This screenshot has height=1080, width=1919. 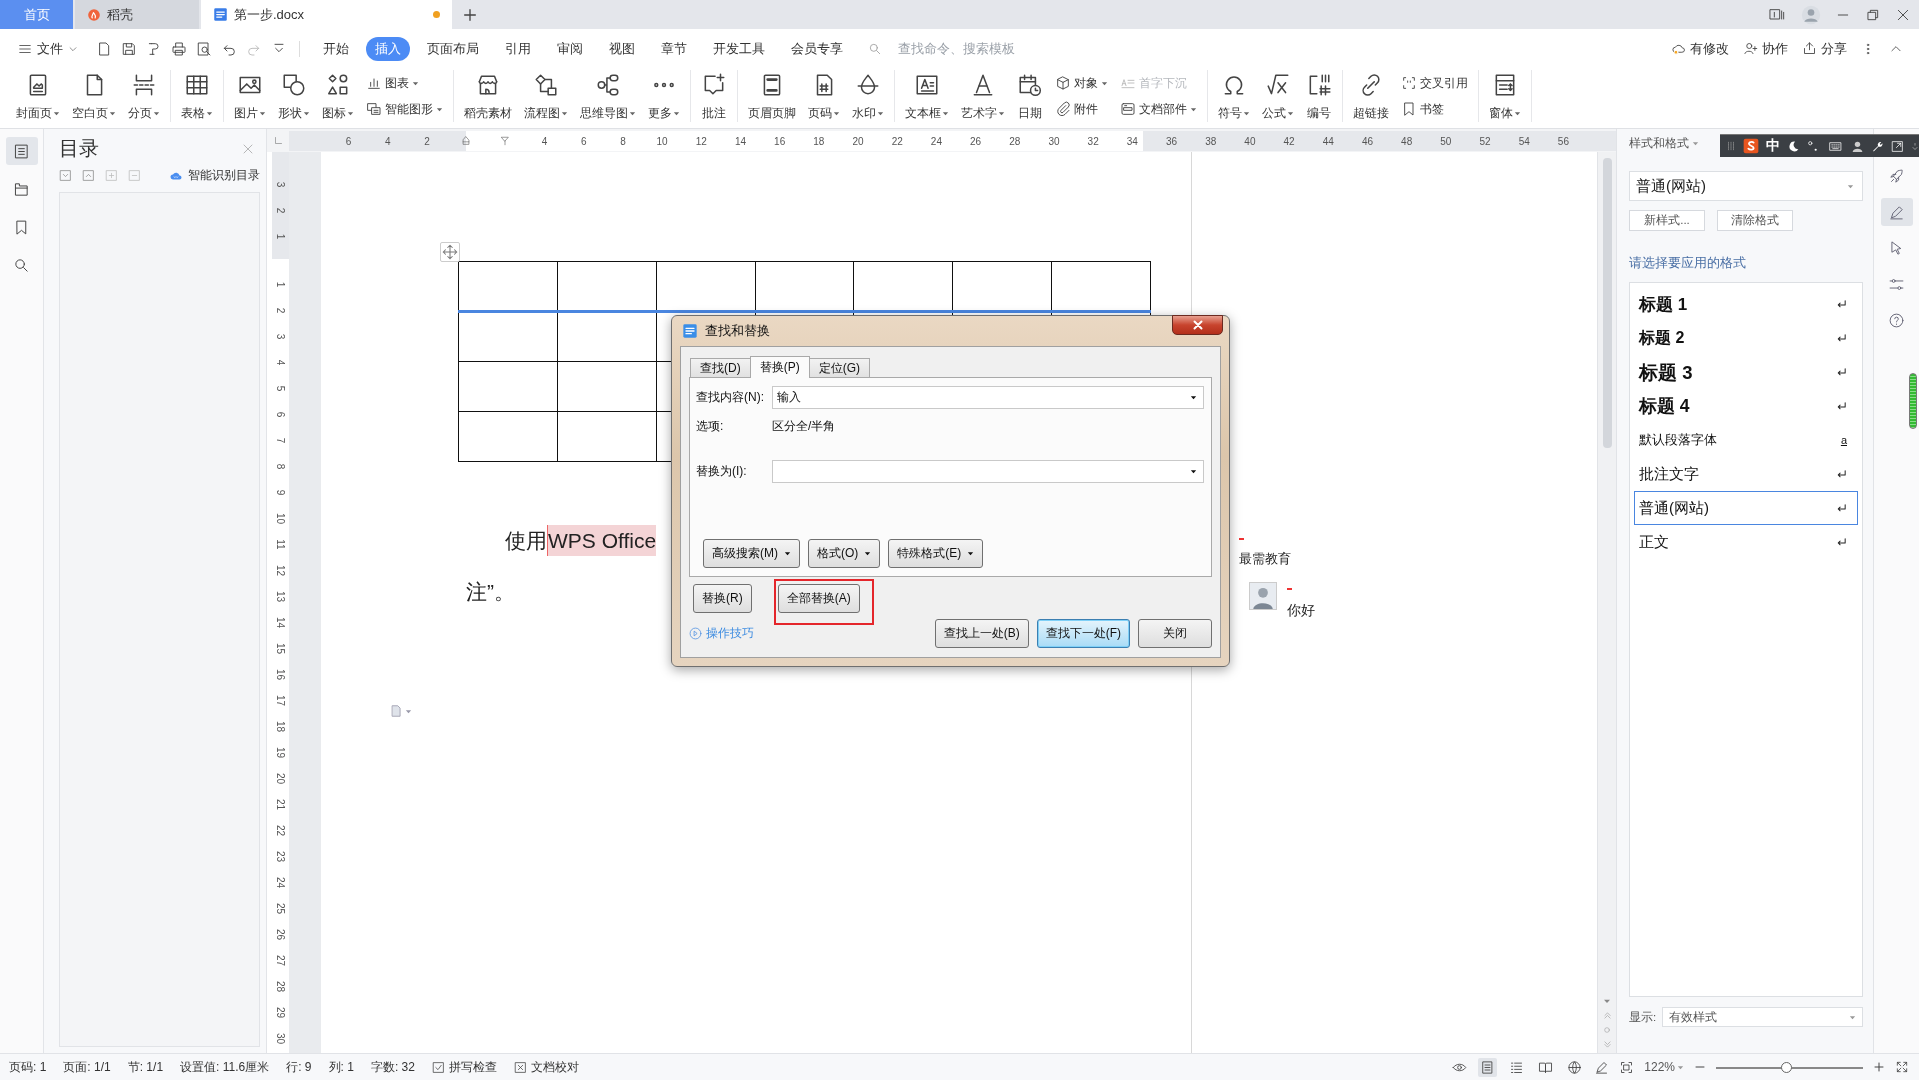 What do you see at coordinates (818, 598) in the screenshot?
I see `dialog-button: 全部替换(A)` at bounding box center [818, 598].